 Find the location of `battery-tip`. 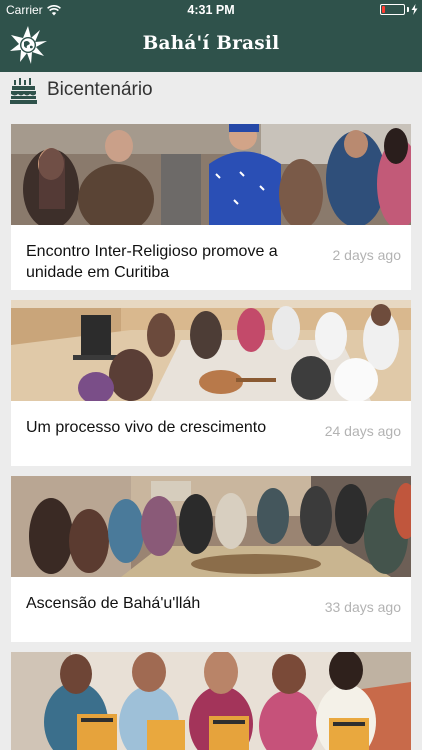

battery-tip is located at coordinates (408, 9).